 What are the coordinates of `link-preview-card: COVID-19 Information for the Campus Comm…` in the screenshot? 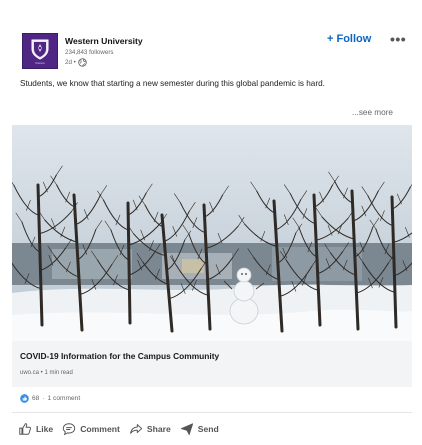 It's located at (212, 364).